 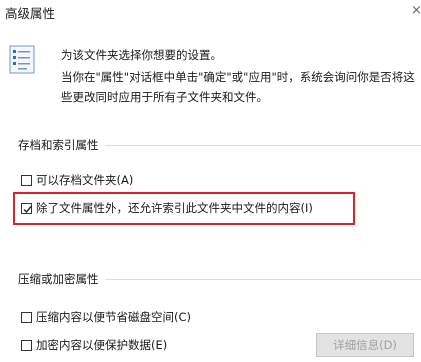 What do you see at coordinates (174, 208) in the screenshot?
I see `index-label: 除了文件属性外，还允许索引此文件夹中文件的内容(I)` at bounding box center [174, 208].